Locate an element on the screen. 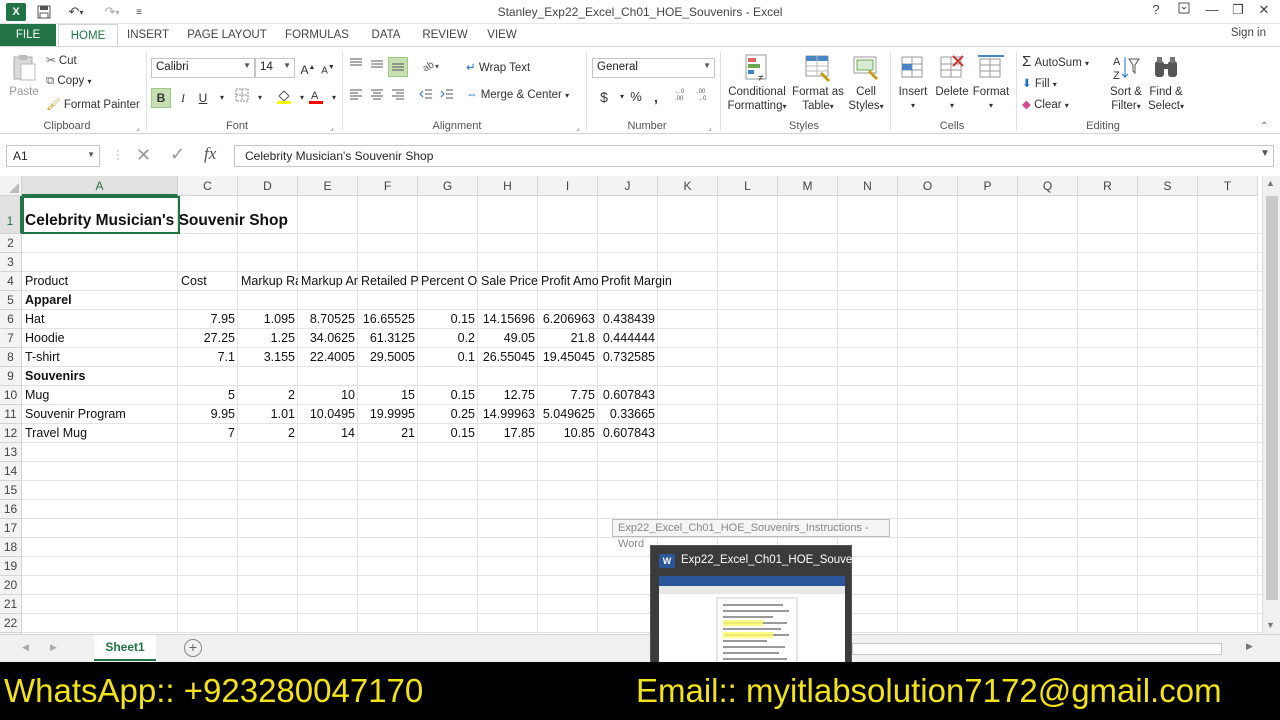  cell-styles-button: Cell Styles▾ is located at coordinates (866, 83).